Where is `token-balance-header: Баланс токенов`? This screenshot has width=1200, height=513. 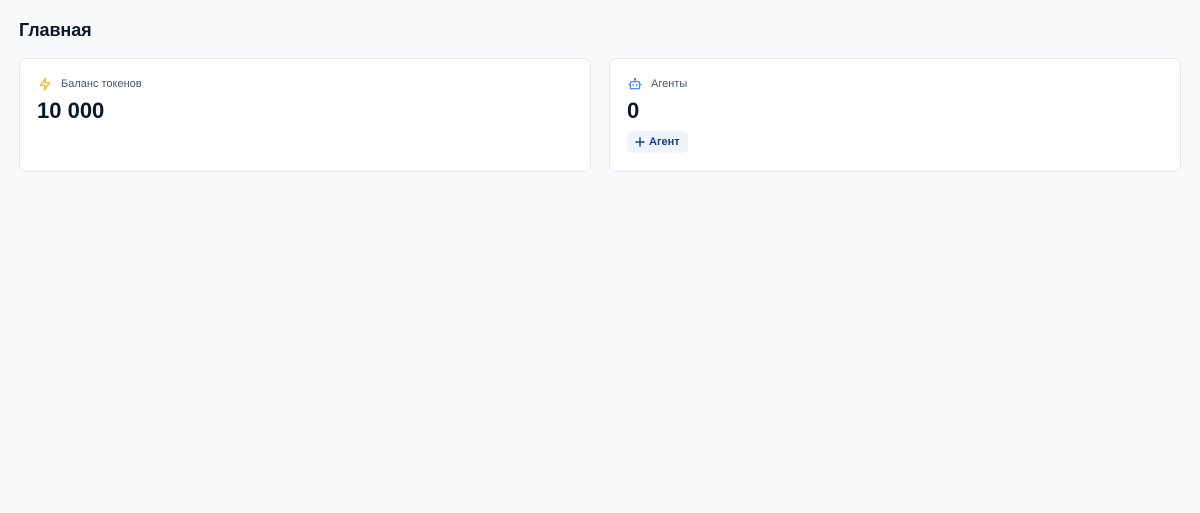
token-balance-header: Баланс токенов is located at coordinates (305, 84).